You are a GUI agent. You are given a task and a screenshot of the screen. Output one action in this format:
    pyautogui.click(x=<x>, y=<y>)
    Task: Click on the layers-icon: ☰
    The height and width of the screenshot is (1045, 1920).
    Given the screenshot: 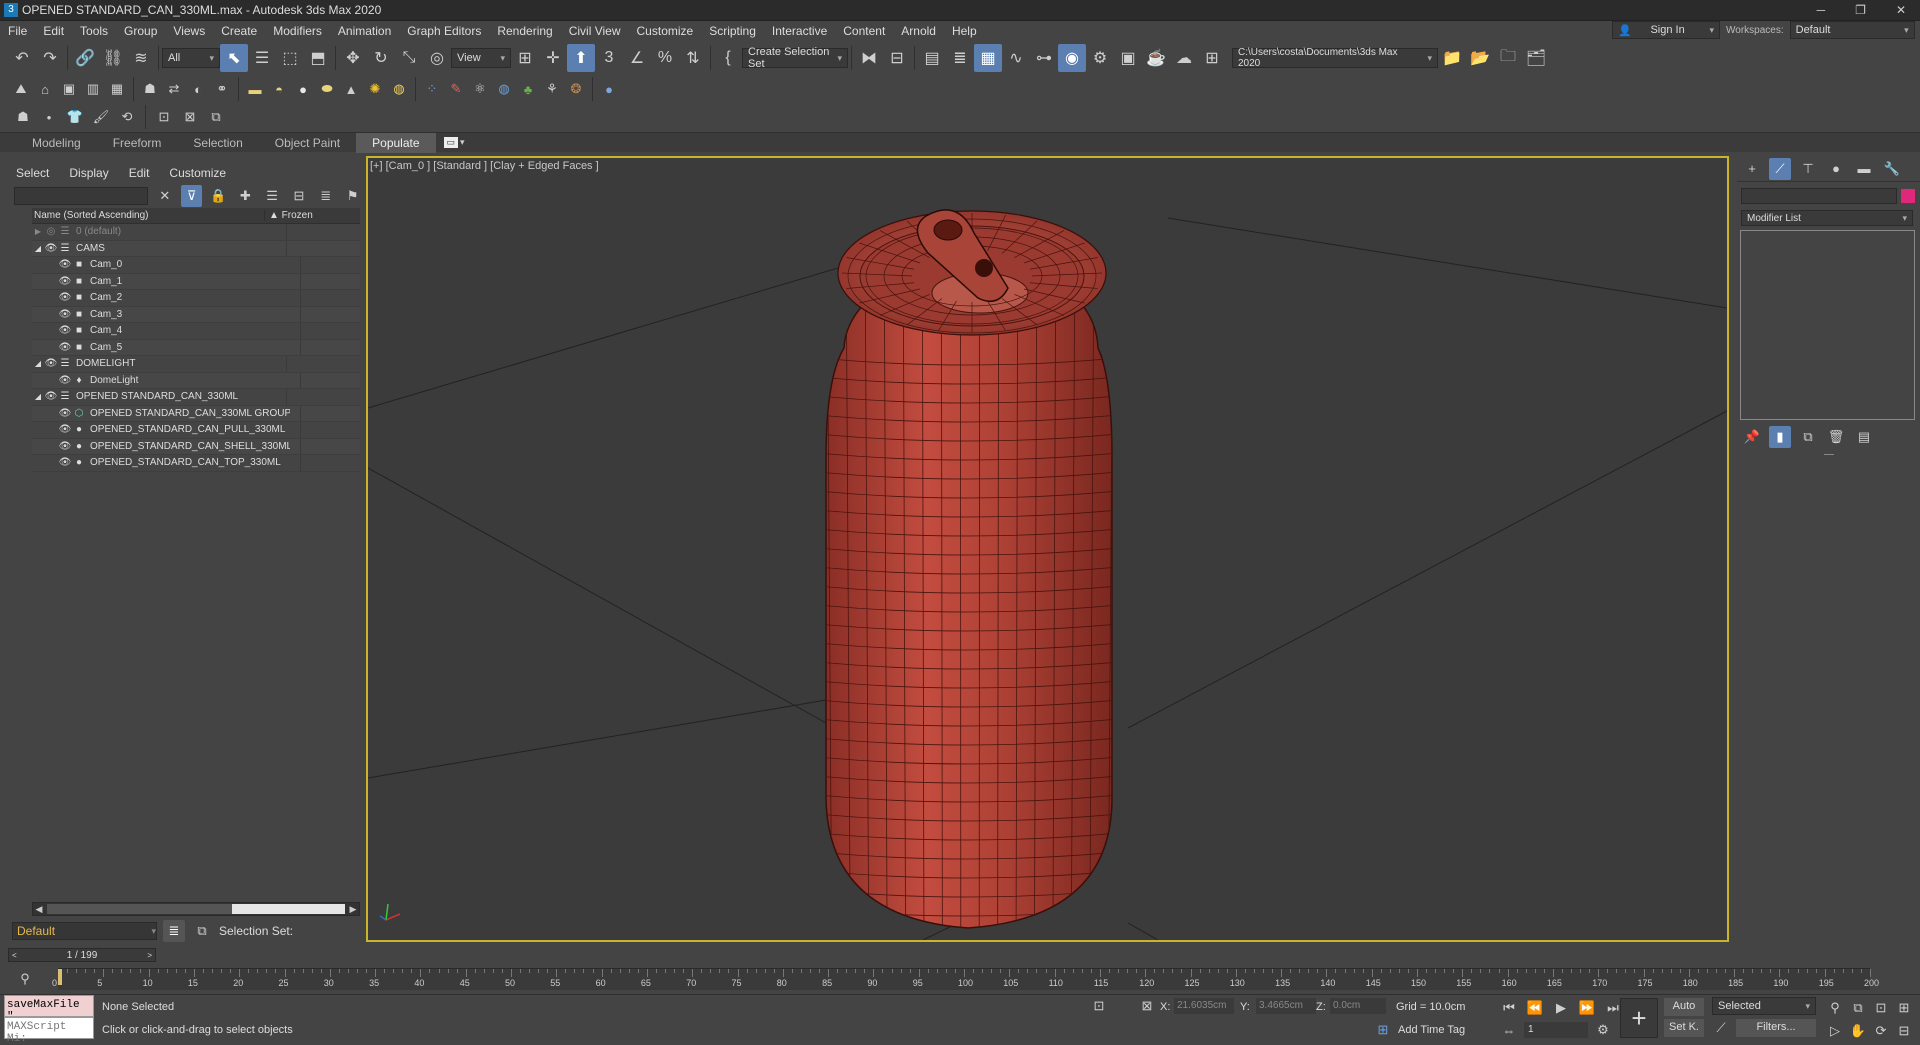 What is the action you would take?
    pyautogui.click(x=272, y=196)
    